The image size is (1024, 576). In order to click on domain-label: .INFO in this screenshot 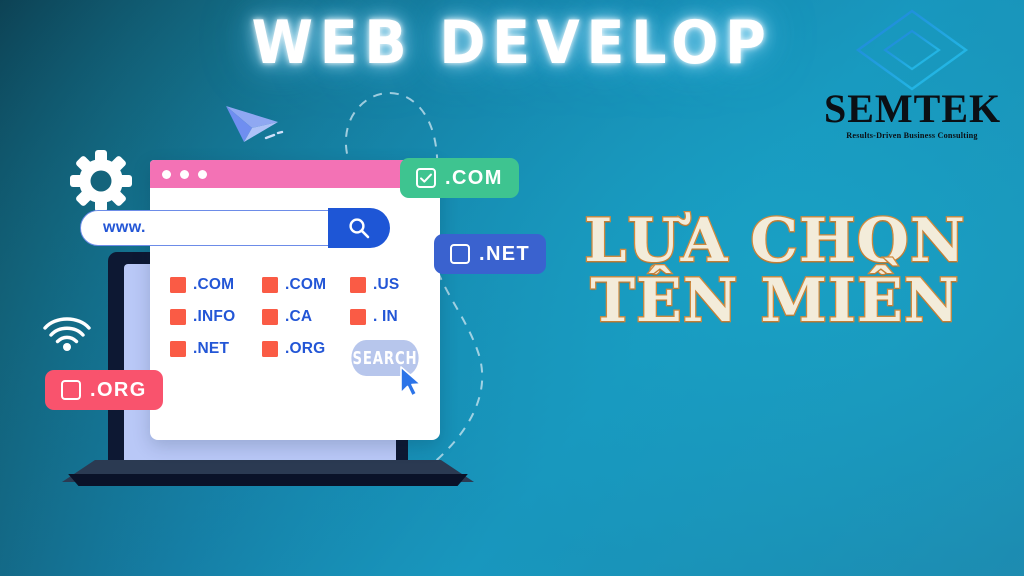, I will do `click(214, 316)`.